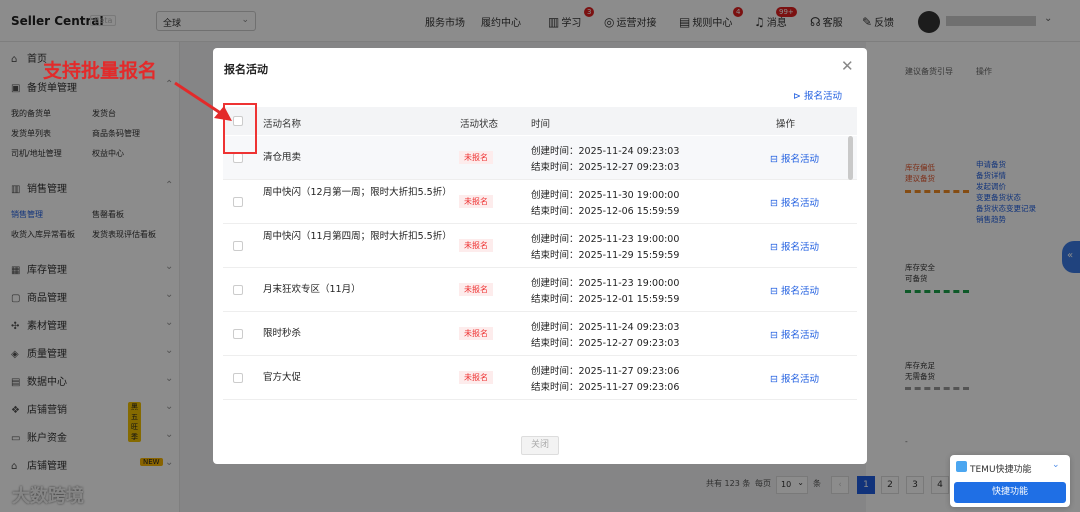 The height and width of the screenshot is (512, 1080). I want to click on column-header-name: 活动名称, so click(282, 124).